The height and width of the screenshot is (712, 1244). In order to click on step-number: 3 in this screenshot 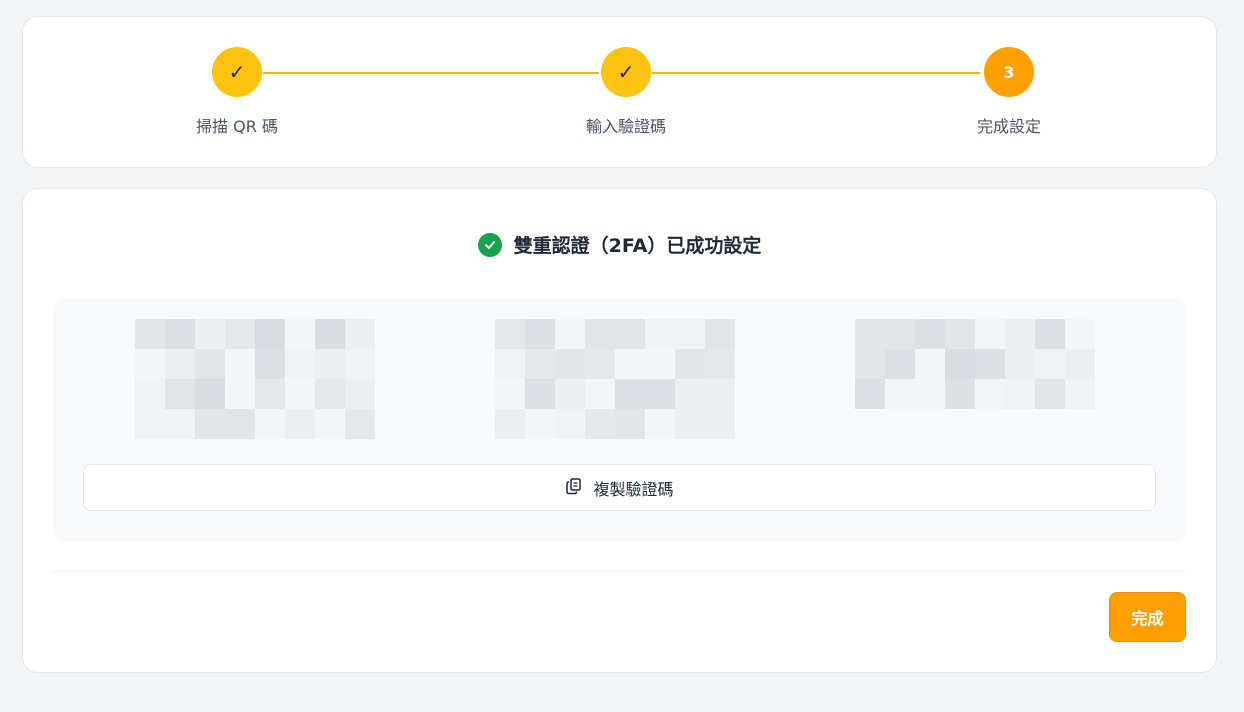, I will do `click(1009, 72)`.